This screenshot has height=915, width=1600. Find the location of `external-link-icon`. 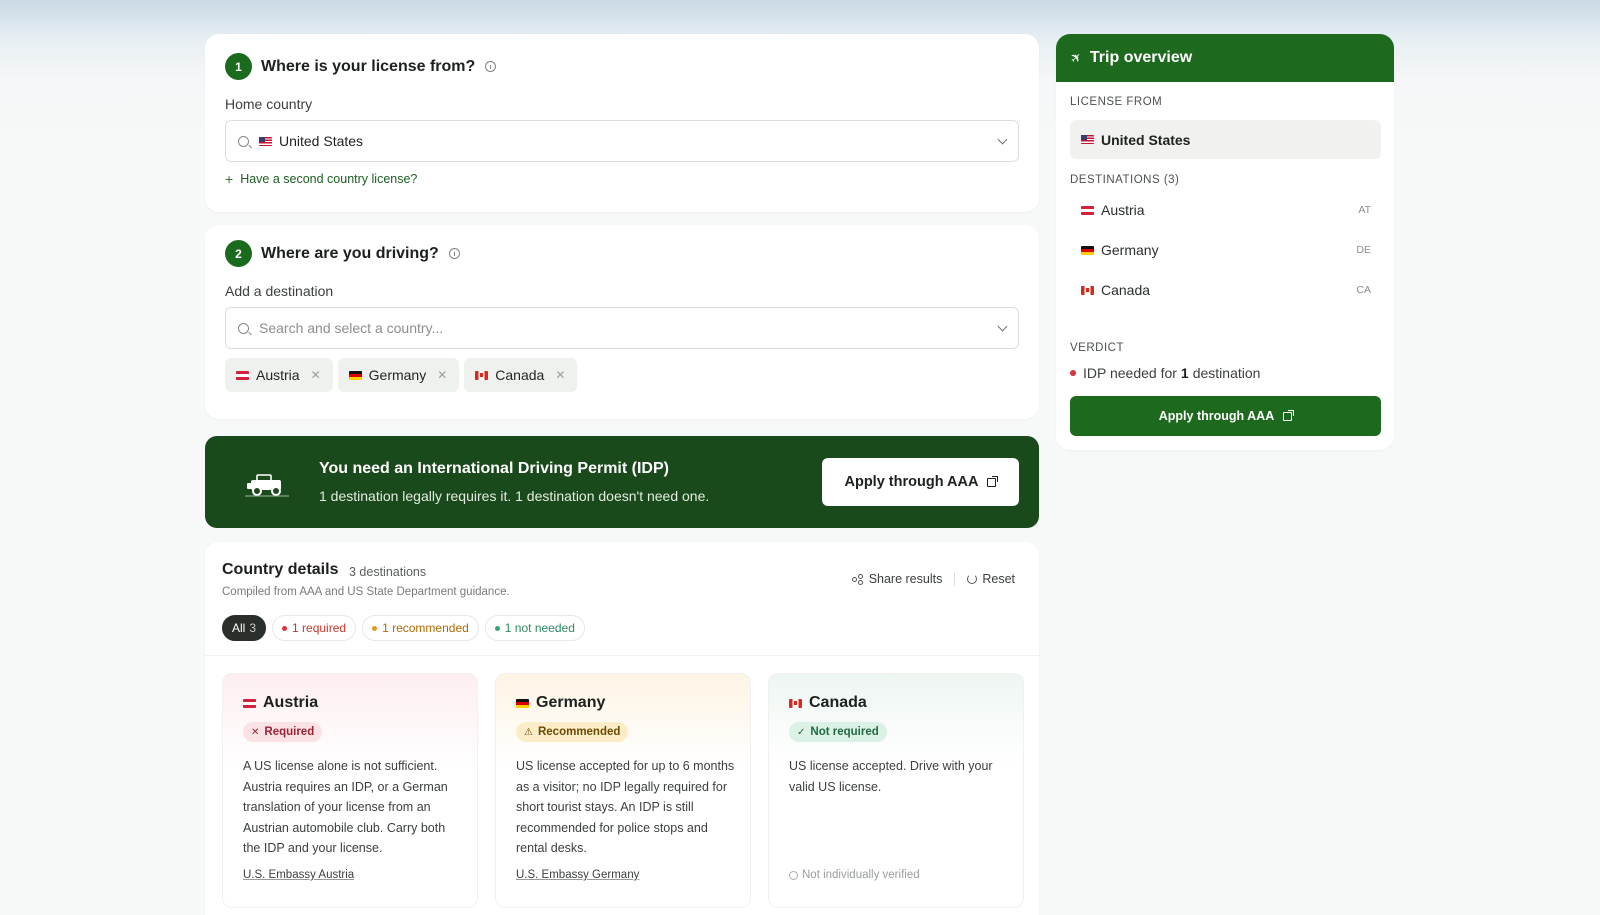

external-link-icon is located at coordinates (1289, 415).